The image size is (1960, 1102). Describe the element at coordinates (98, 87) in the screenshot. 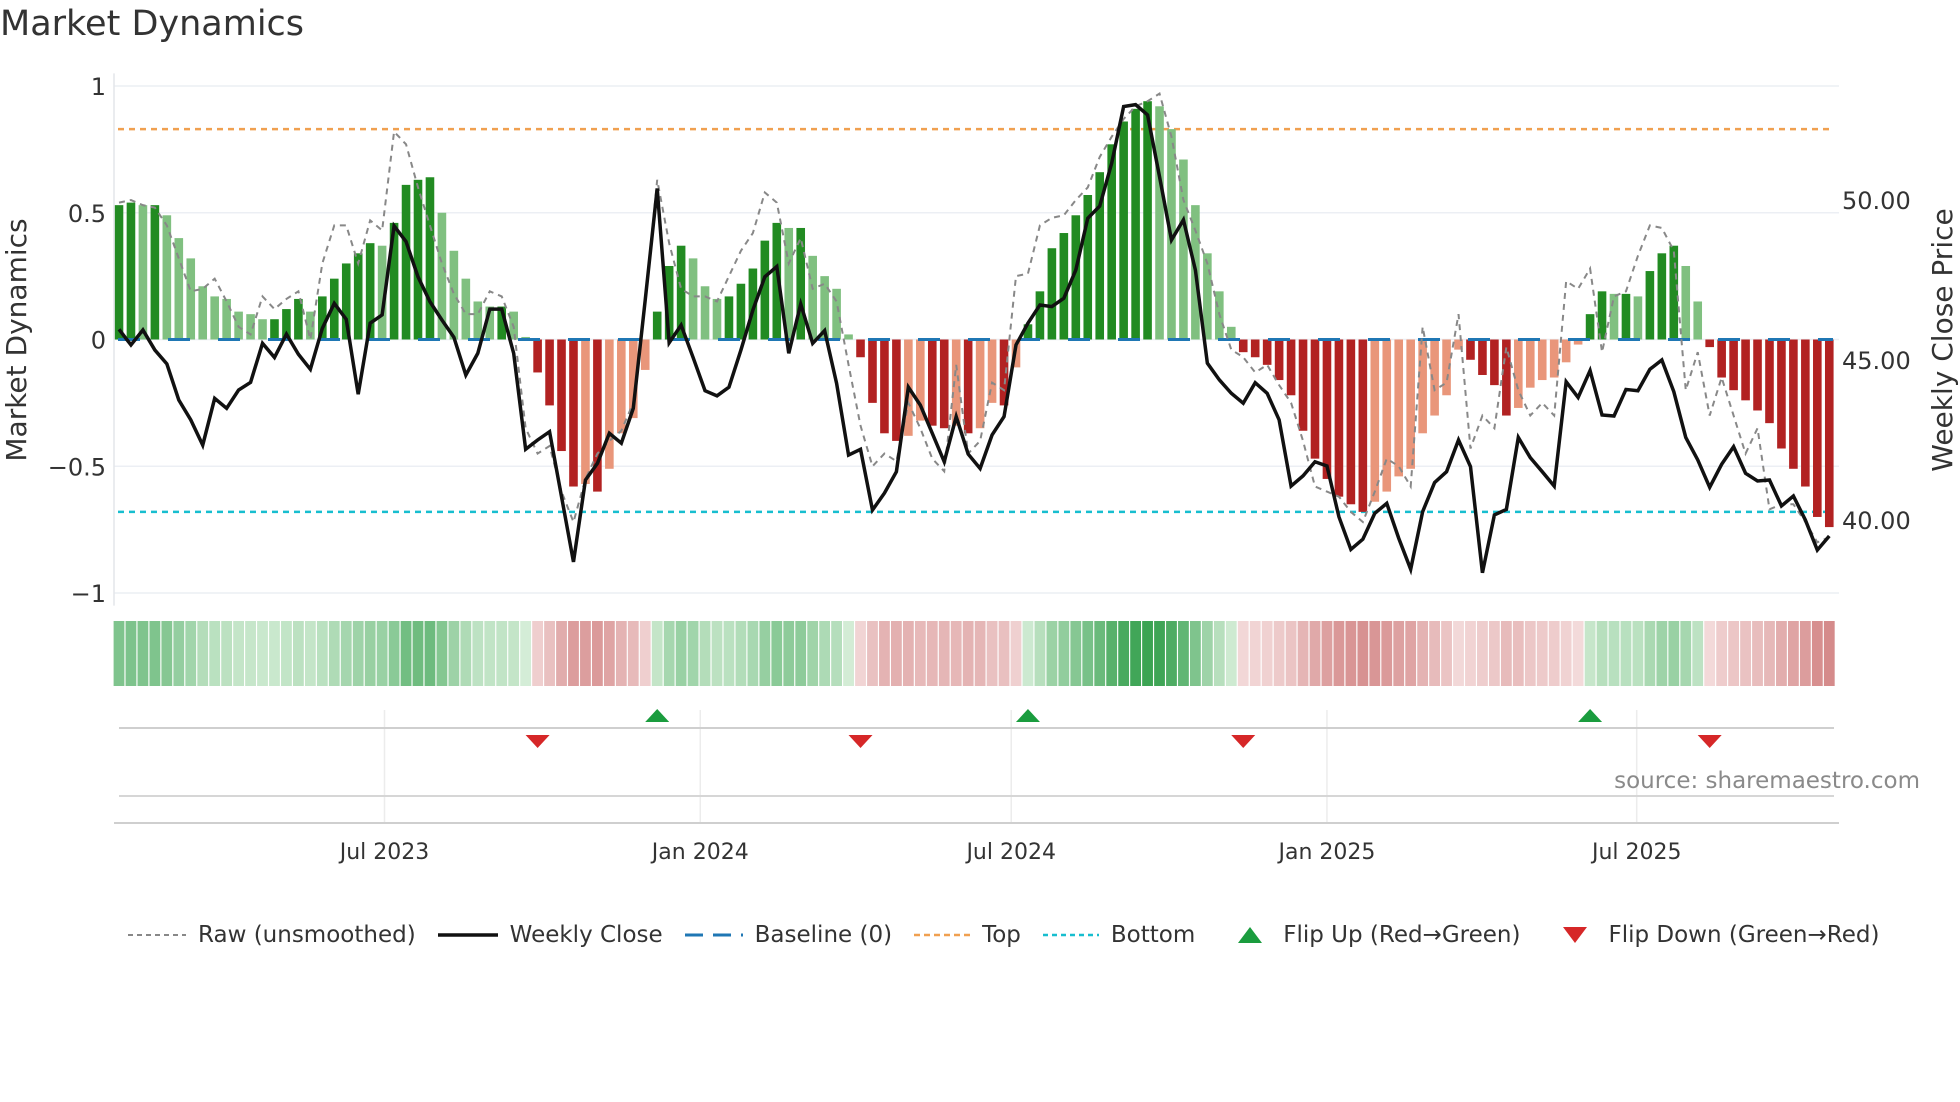

I see `y-tick-label: 1` at that location.